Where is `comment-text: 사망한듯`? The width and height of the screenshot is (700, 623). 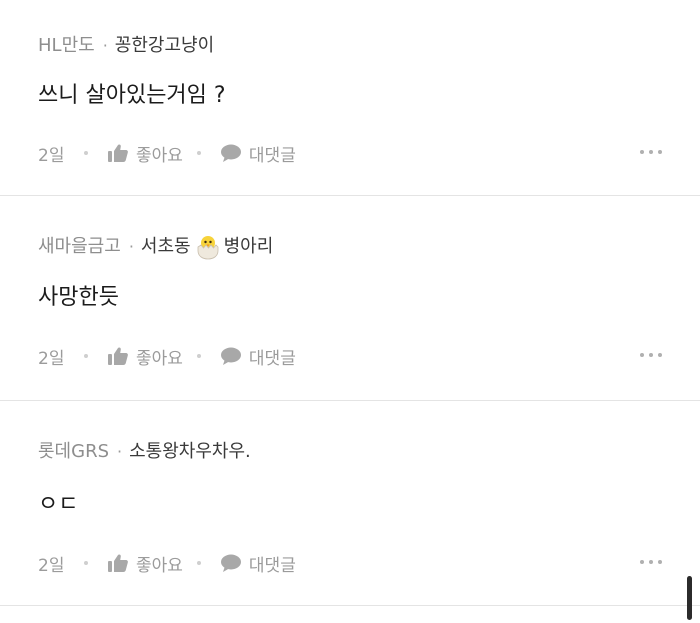
comment-text: 사망한듯 is located at coordinates (78, 297).